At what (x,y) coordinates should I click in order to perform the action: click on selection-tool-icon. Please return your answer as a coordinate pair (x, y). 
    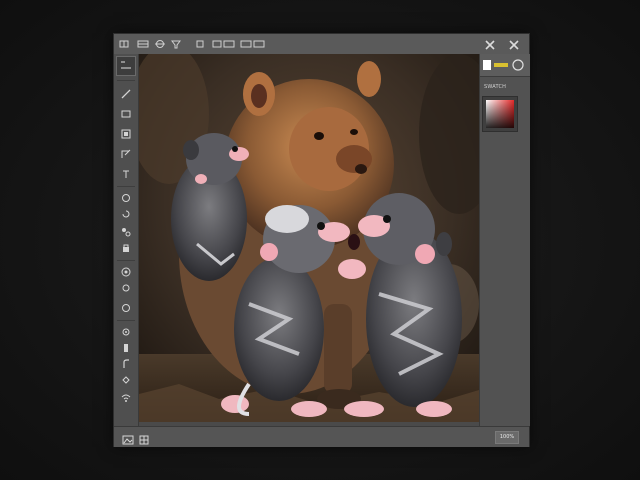
    Looking at the image, I should click on (126, 66).